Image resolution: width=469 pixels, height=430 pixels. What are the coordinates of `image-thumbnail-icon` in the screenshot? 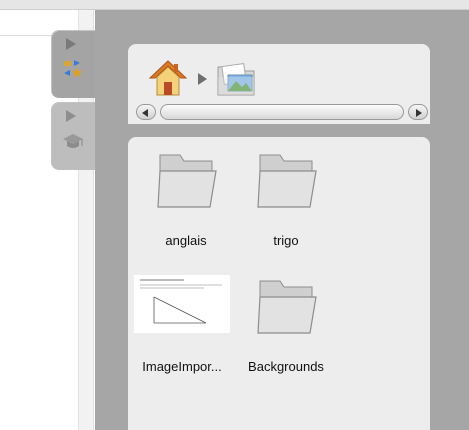 It's located at (182, 304).